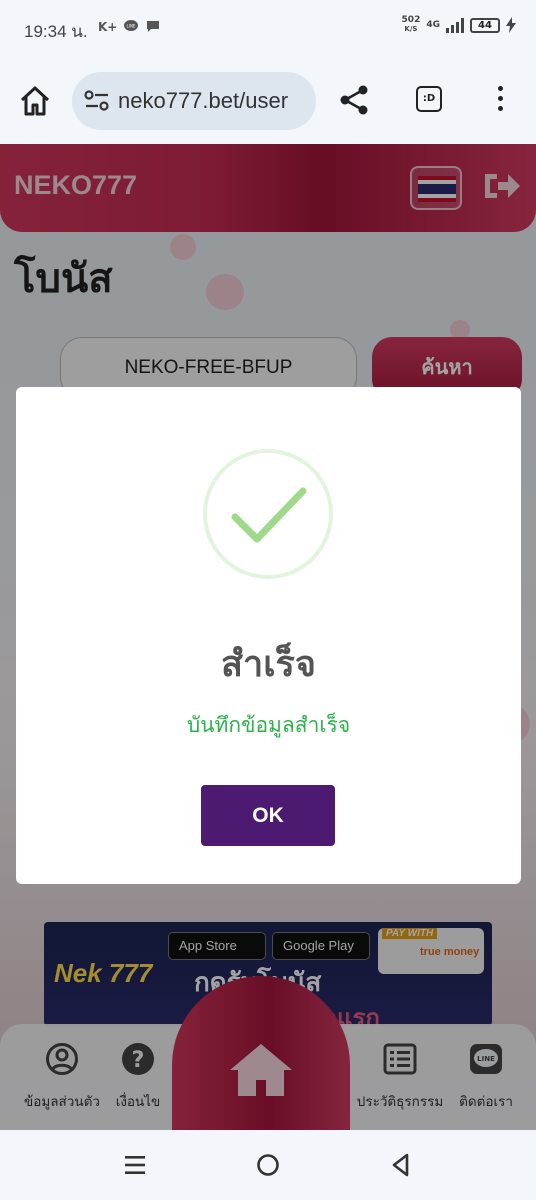 The width and height of the screenshot is (536, 1200). I want to click on net-speed-value: 502, so click(411, 20).